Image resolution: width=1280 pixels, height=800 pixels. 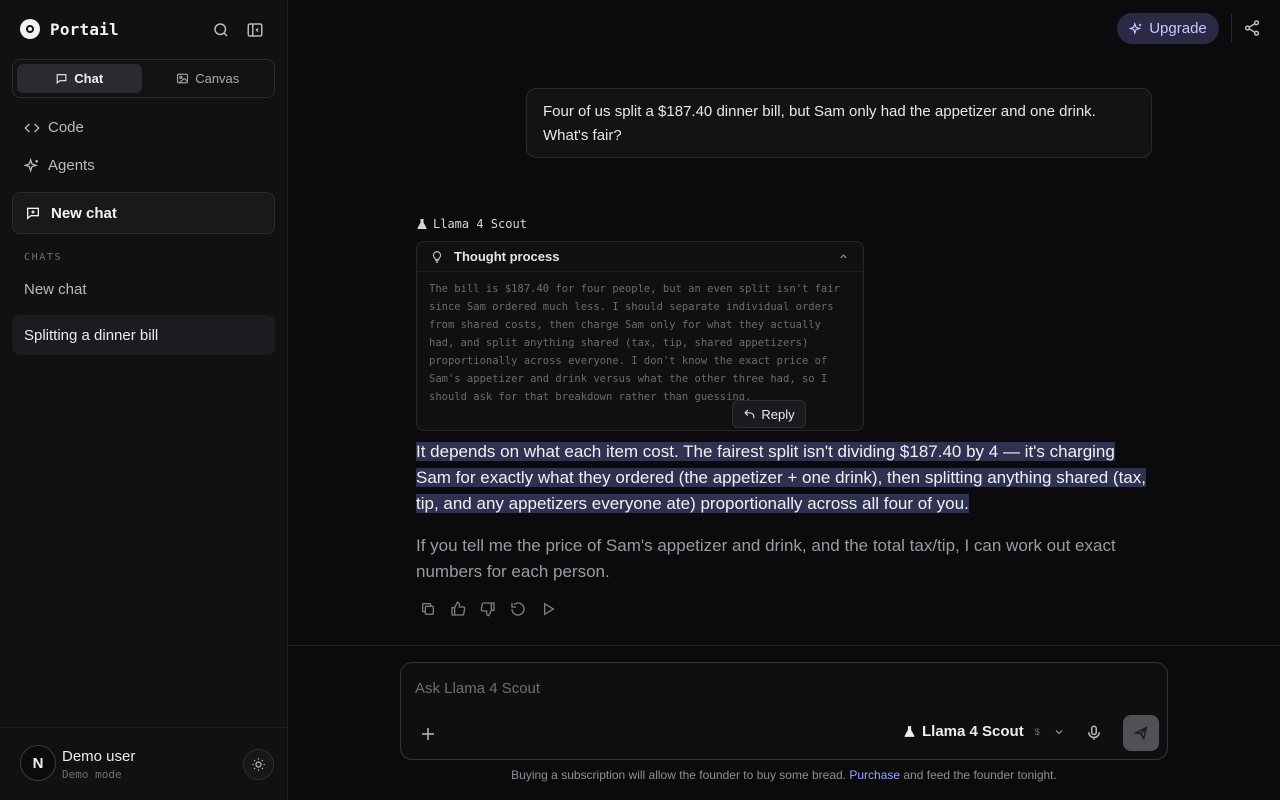 I want to click on image-icon, so click(x=182, y=78).